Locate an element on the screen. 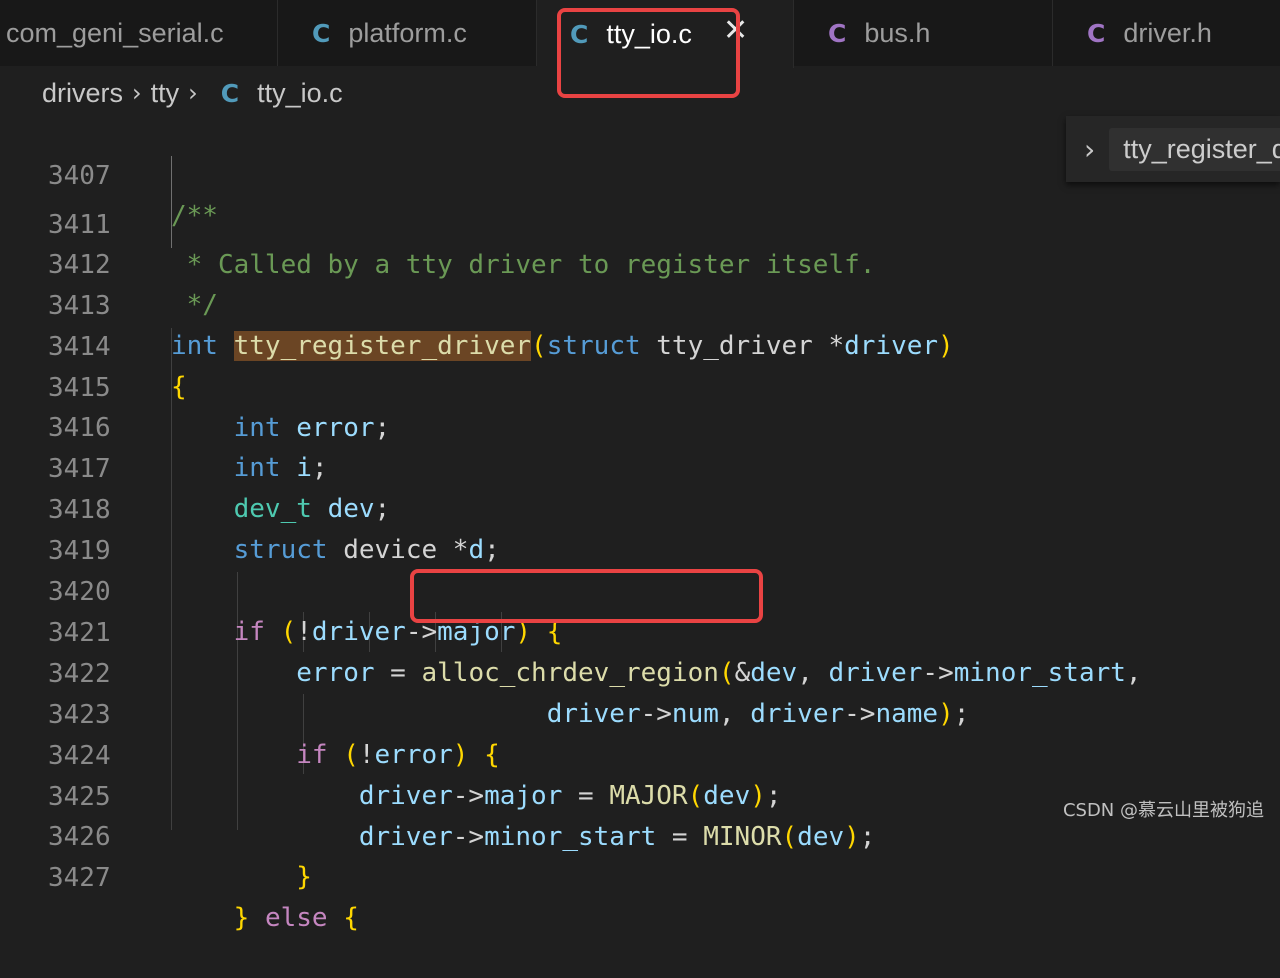 This screenshot has height=978, width=1280. tab-driver-h: C driver.h is located at coordinates (1166, 33).